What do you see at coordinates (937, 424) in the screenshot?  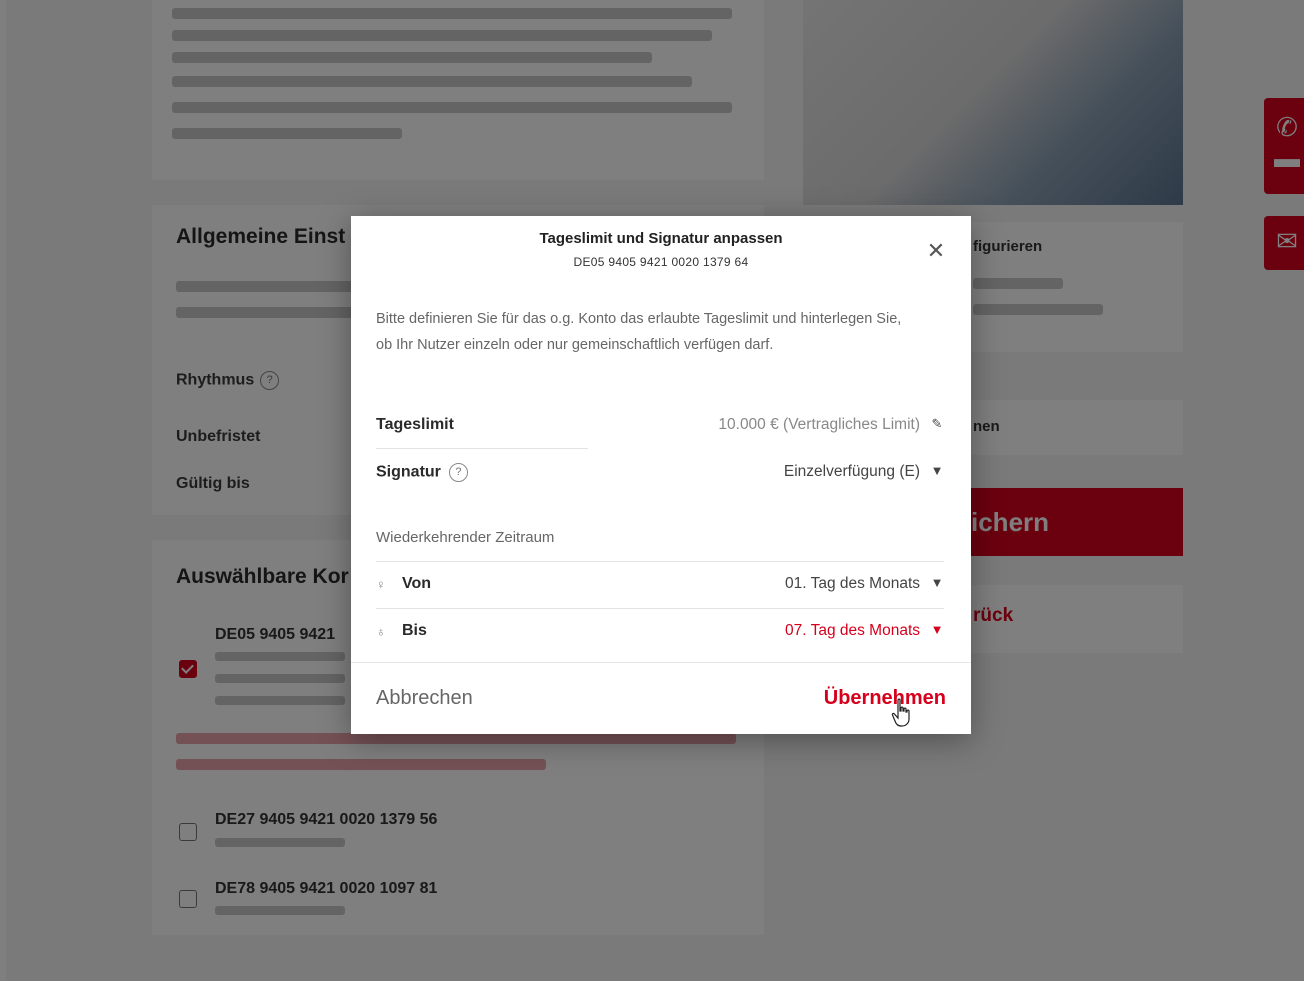 I see `pencil-icon: ✎` at bounding box center [937, 424].